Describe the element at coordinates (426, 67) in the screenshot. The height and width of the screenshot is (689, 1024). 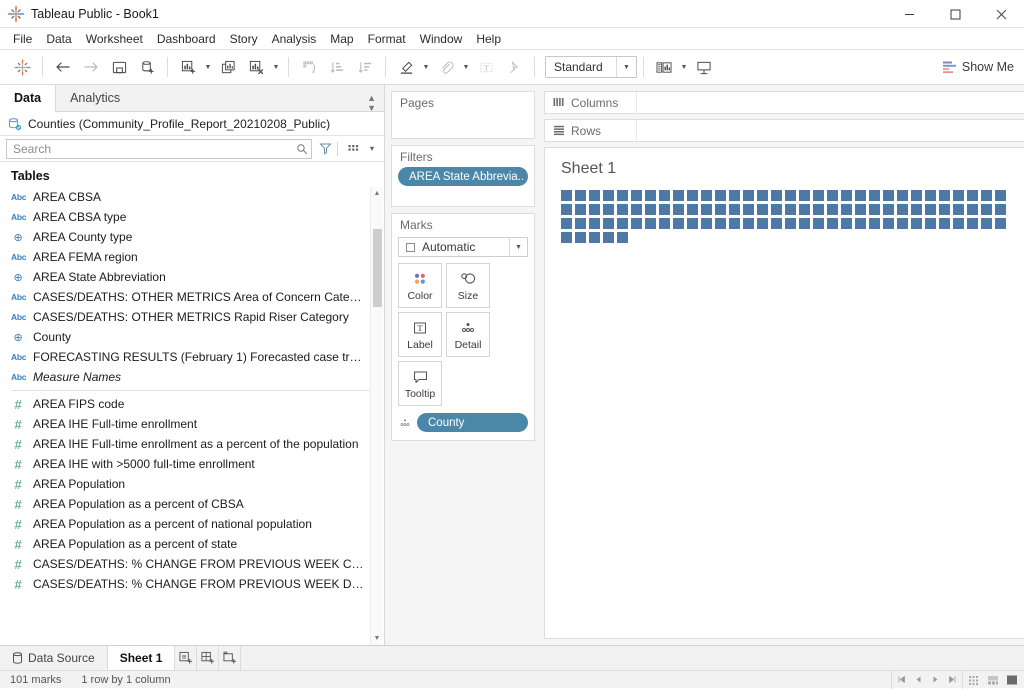
I see `highlight-dropdown-caret: ▼` at that location.